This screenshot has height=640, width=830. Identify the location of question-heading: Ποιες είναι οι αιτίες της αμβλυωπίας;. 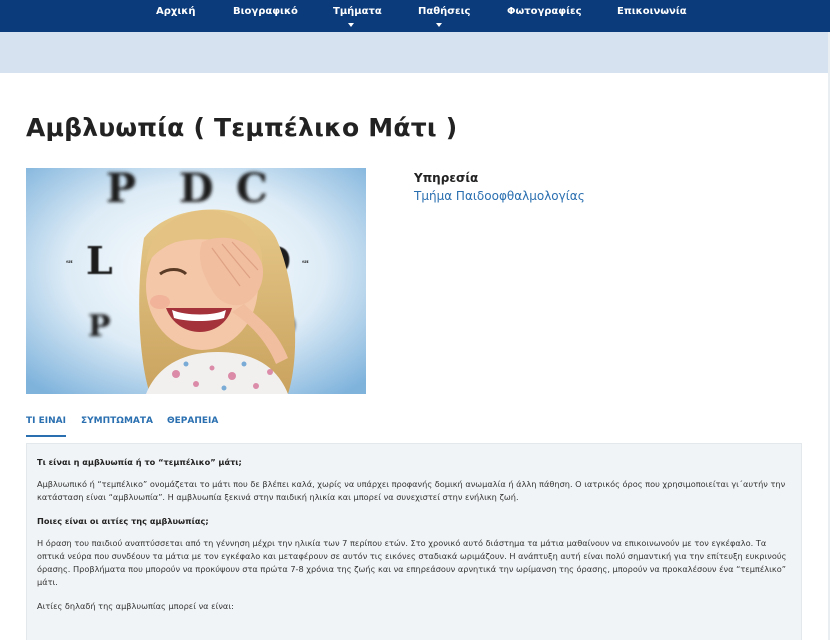
(123, 521).